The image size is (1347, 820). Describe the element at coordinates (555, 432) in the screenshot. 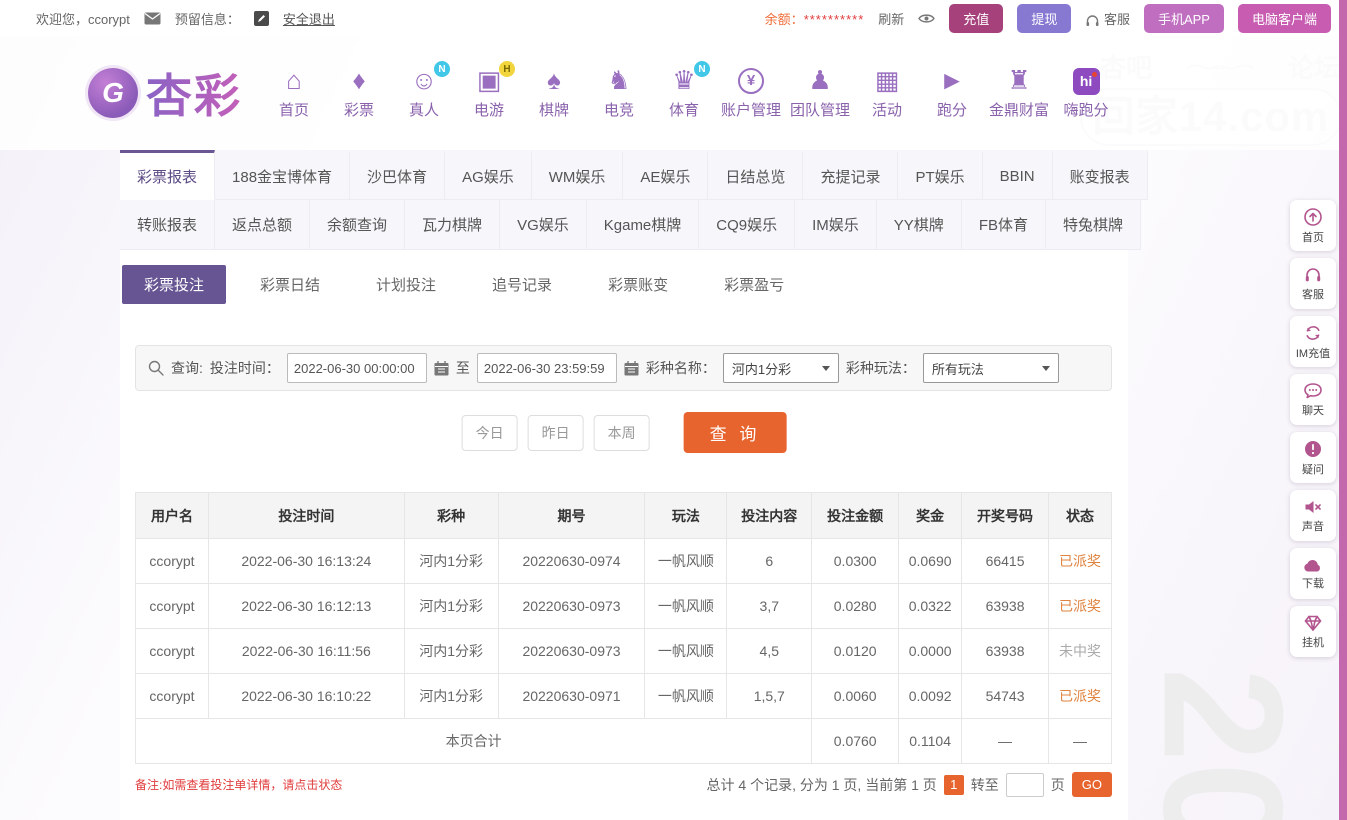

I see `yesterday-button: 昨日` at that location.